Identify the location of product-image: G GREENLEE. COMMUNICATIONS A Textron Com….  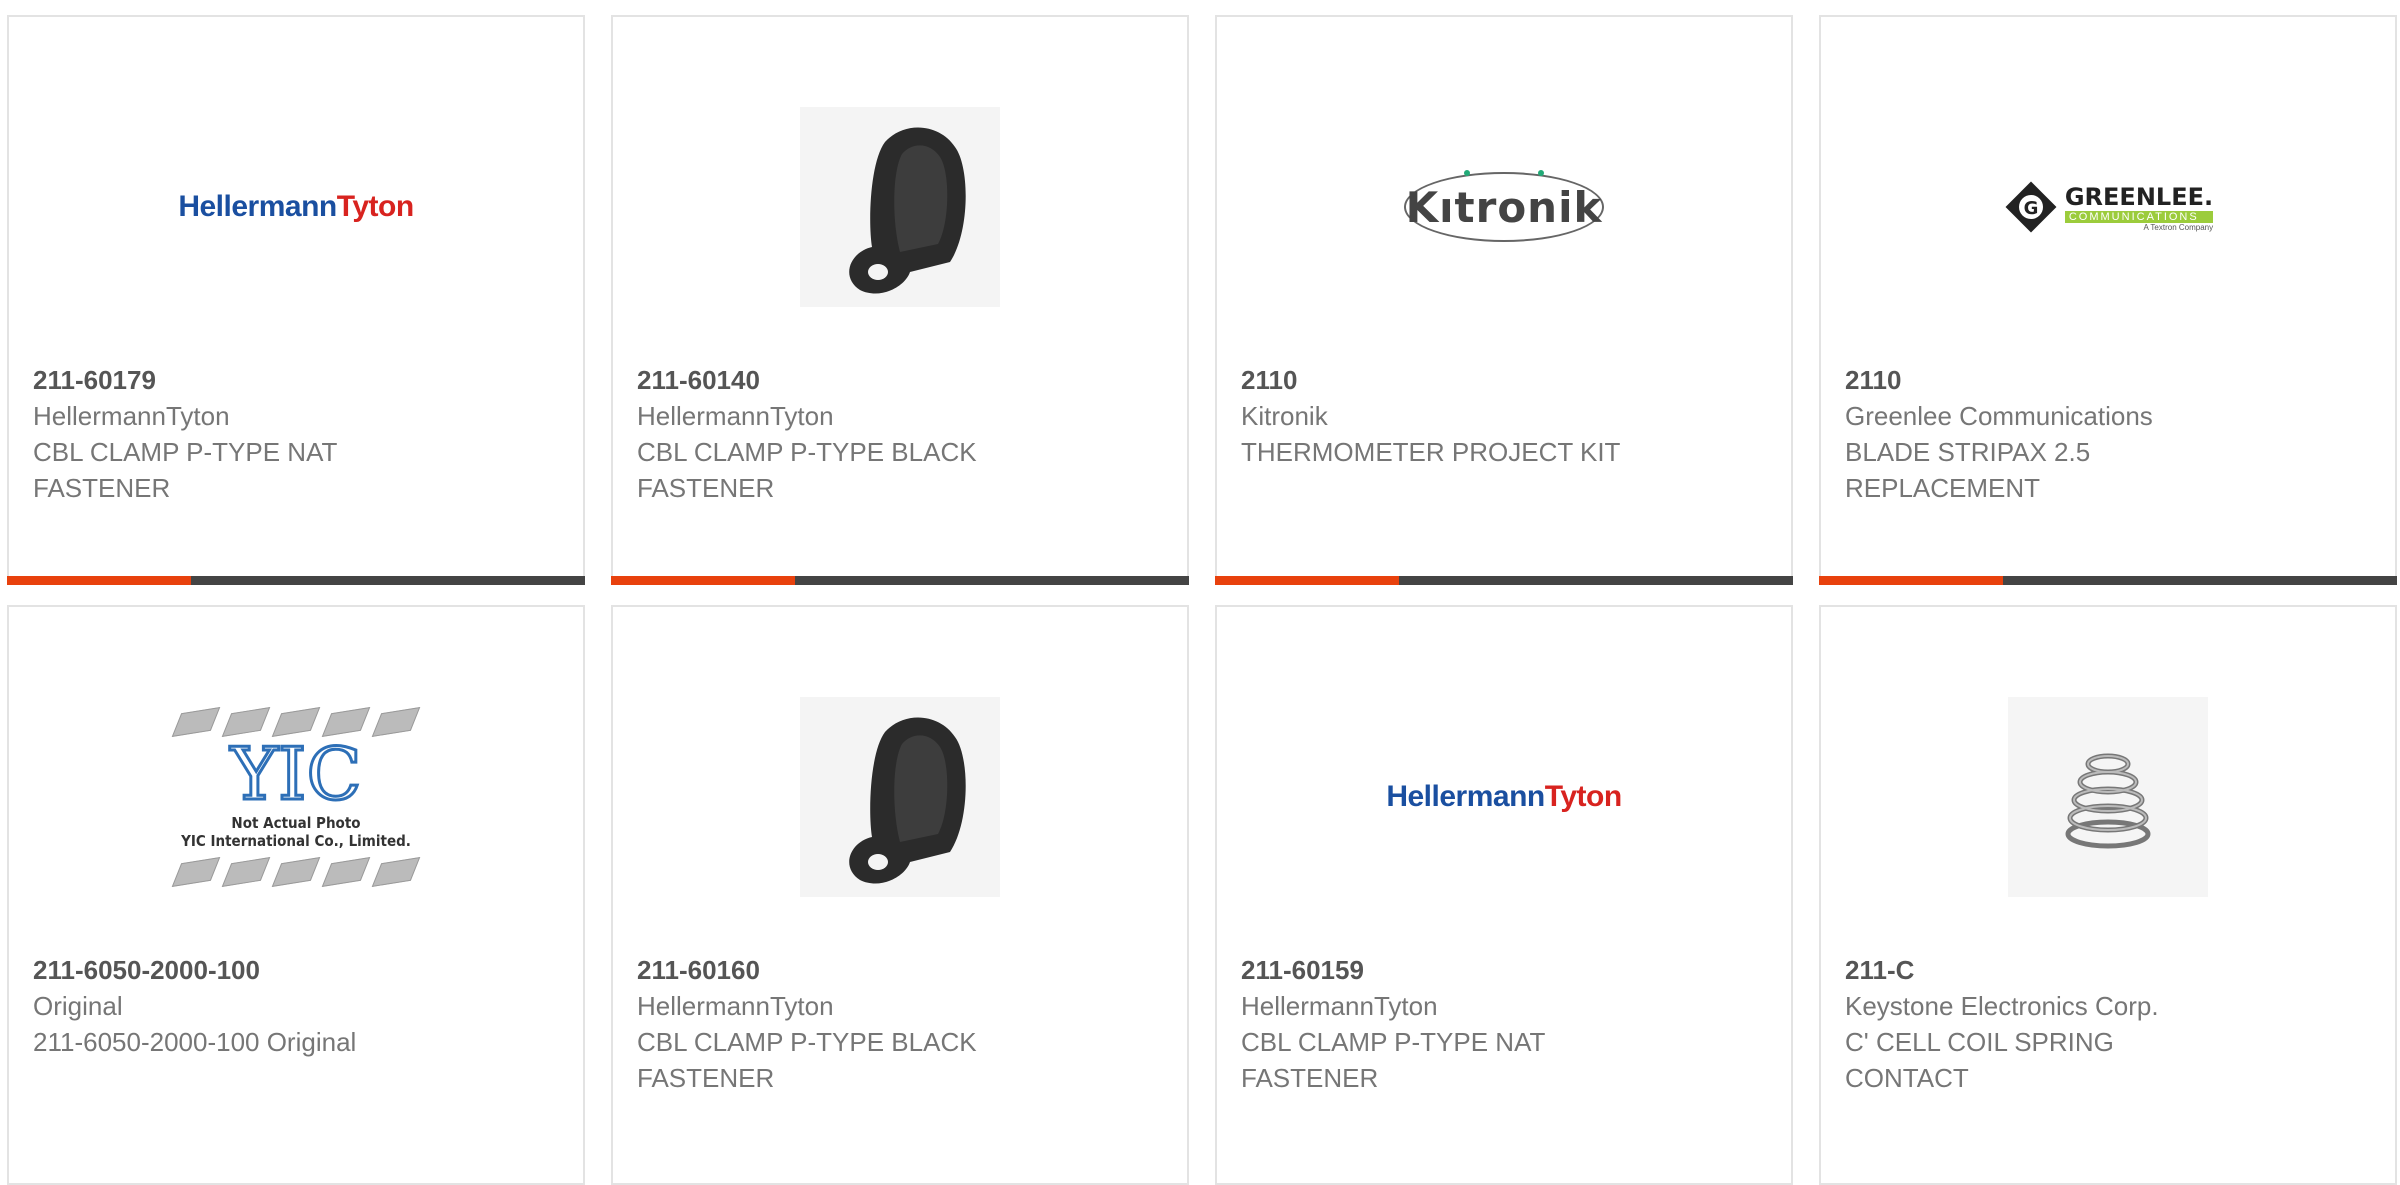
(2108, 207).